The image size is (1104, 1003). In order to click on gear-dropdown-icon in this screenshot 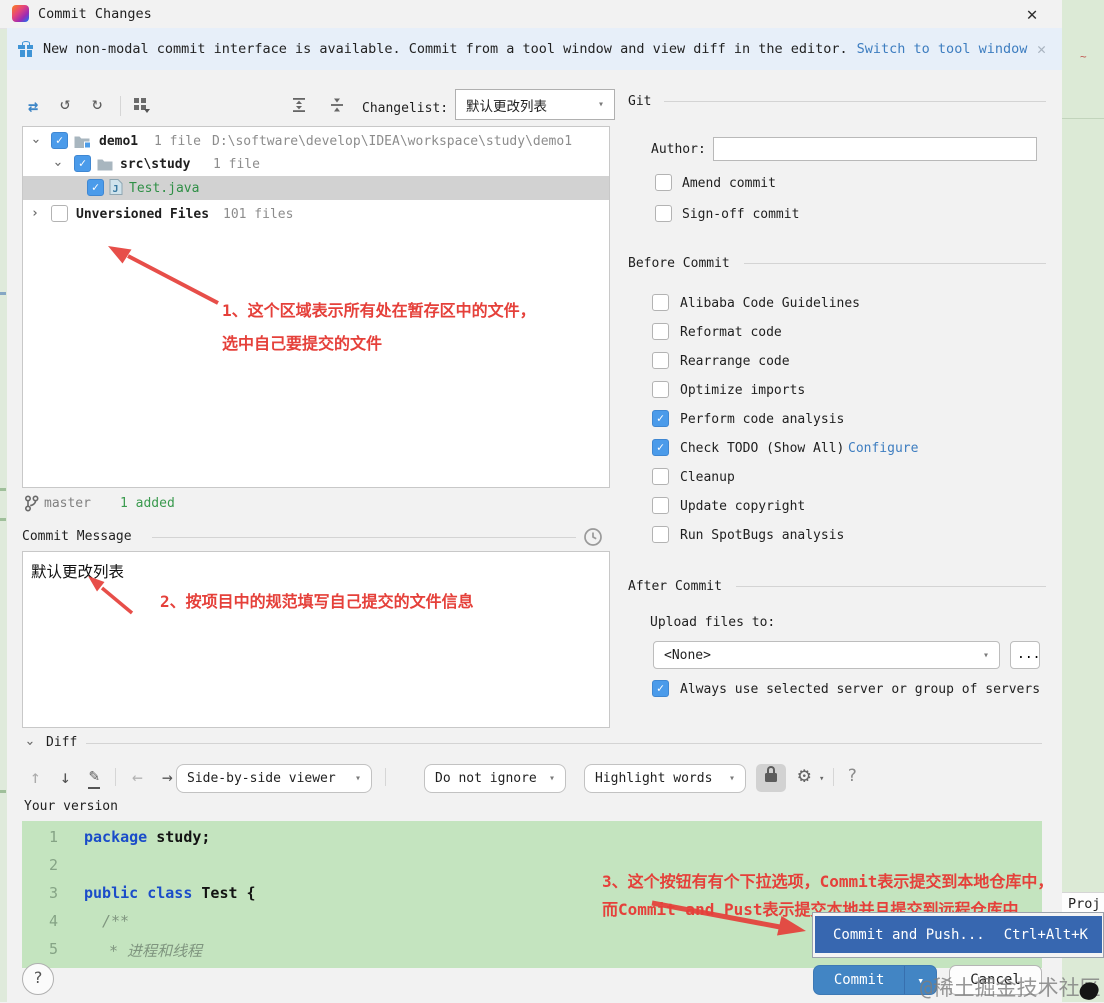, I will do `click(821, 779)`.